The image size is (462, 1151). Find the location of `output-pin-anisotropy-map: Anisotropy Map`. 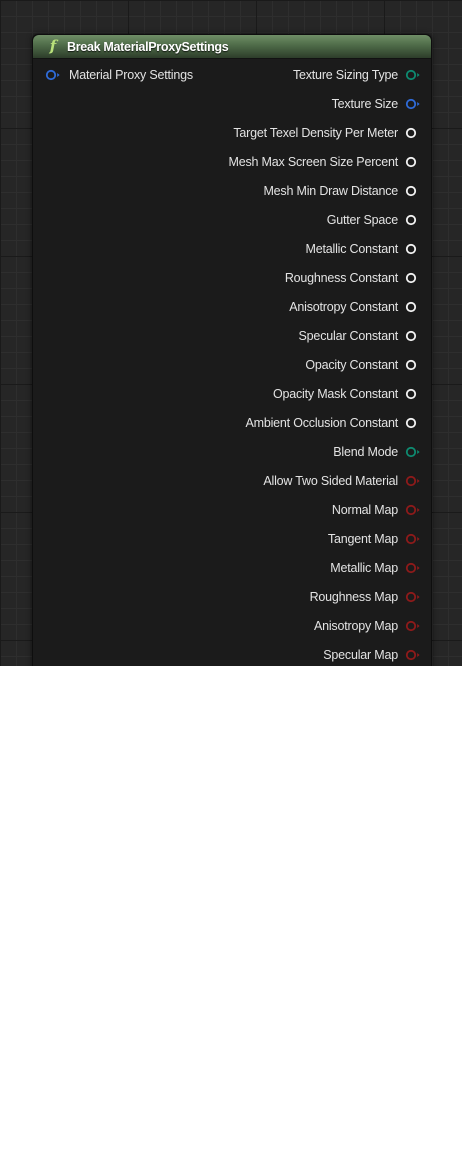

output-pin-anisotropy-map: Anisotropy Map is located at coordinates (367, 626).